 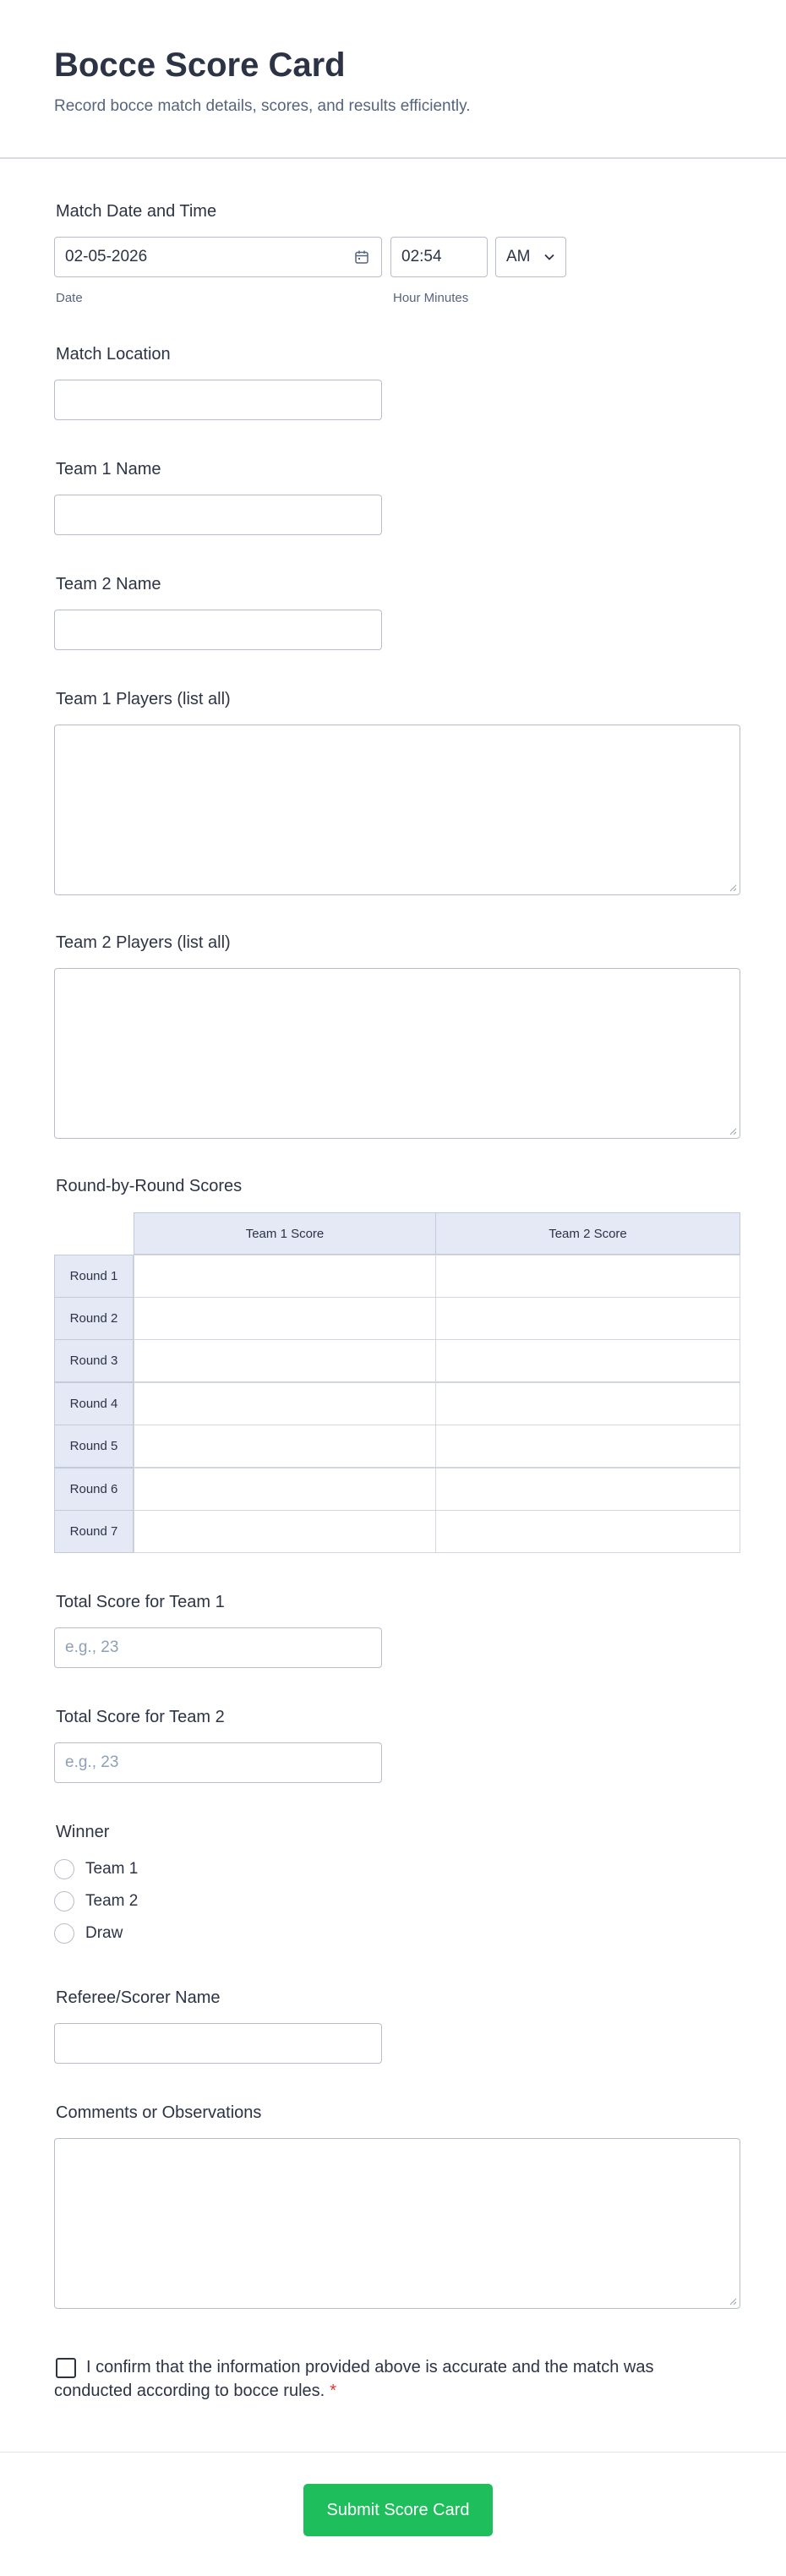 What do you see at coordinates (518, 256) in the screenshot?
I see `ampm-value: AM` at bounding box center [518, 256].